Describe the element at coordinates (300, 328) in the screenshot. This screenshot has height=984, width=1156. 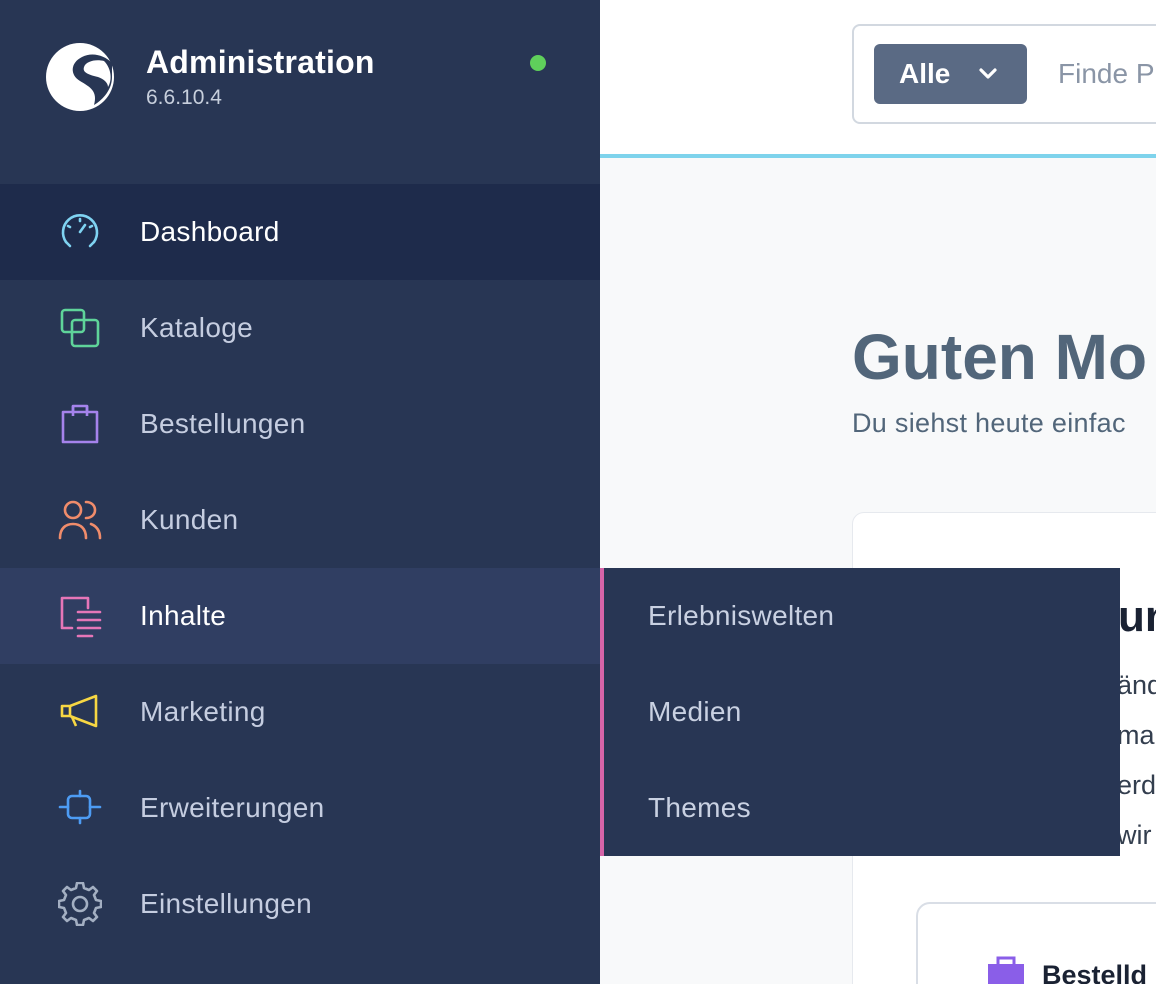
I see `sidebar-item-kataloge: Kataloge` at that location.